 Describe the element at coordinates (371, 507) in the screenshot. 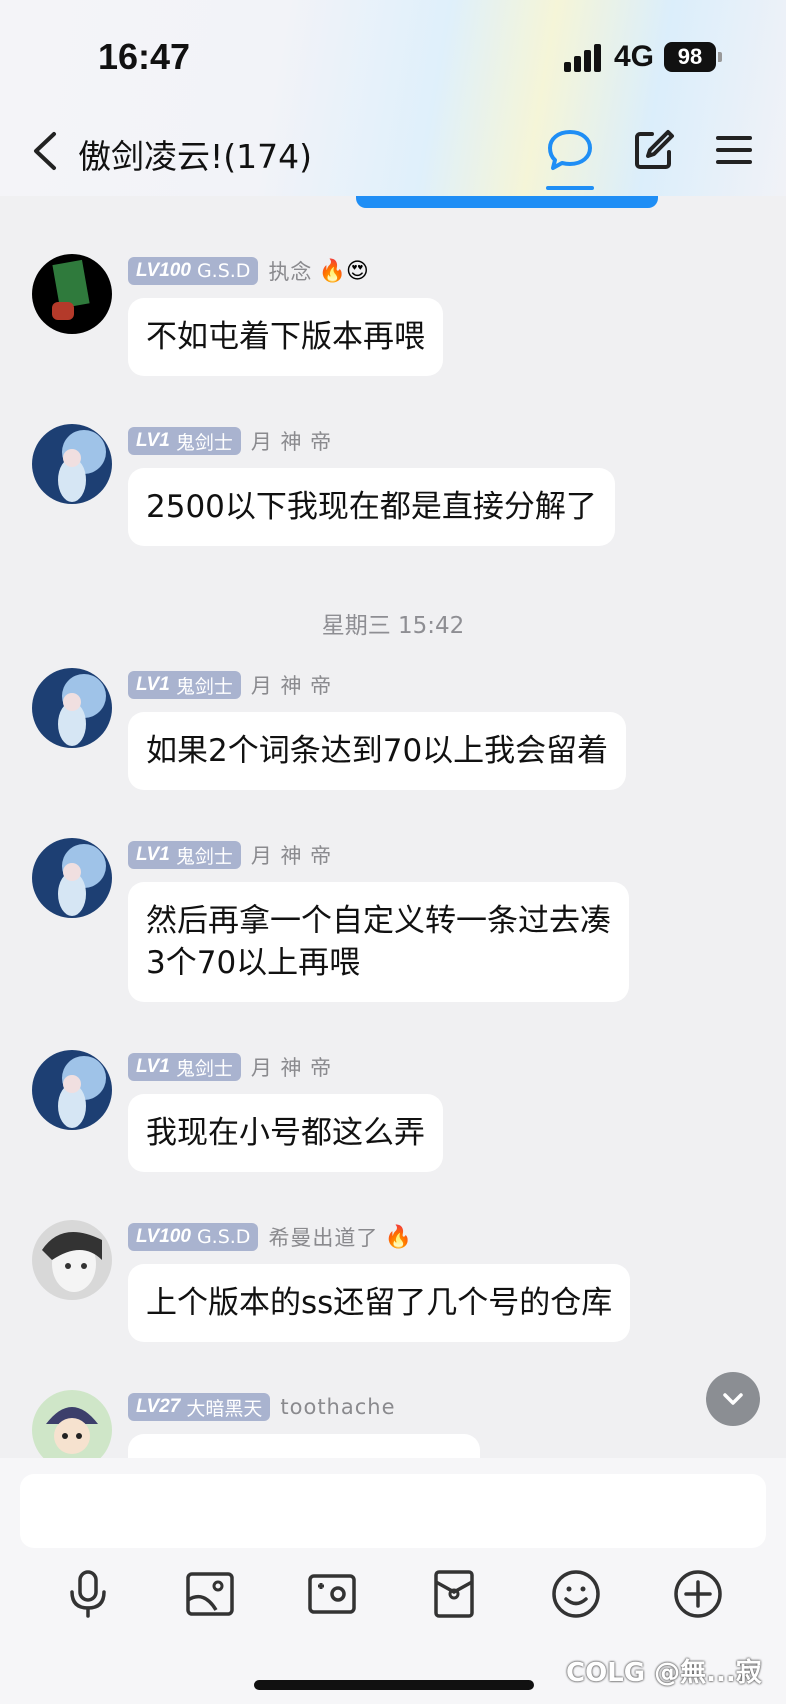

I see `message-bubble: 2500以下我现在都是直接分解了` at that location.